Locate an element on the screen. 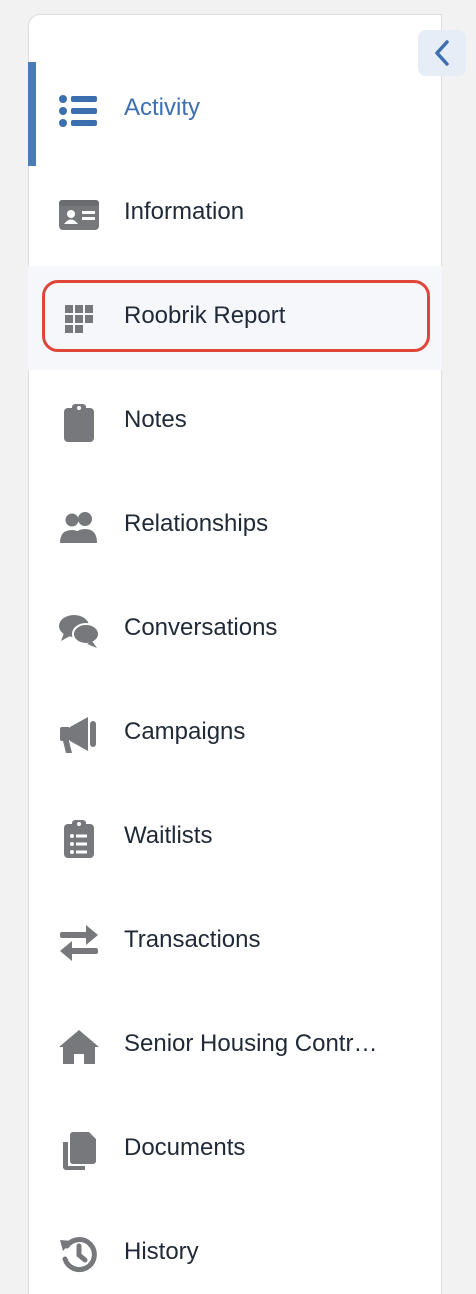 This screenshot has width=476, height=1294. sidebar-item-relationships: Relationships is located at coordinates (235, 526).